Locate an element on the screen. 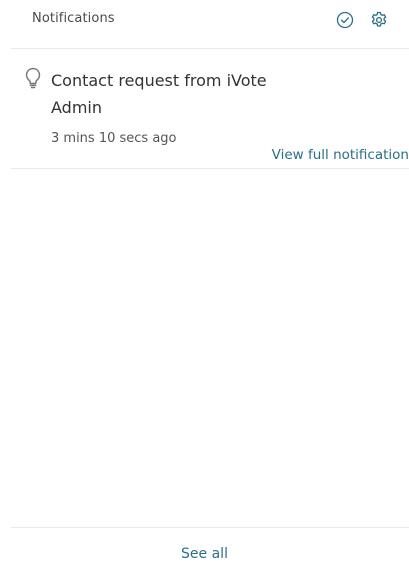 The height and width of the screenshot is (575, 409). notification-title: Contact request from iVote Admin is located at coordinates (159, 94).